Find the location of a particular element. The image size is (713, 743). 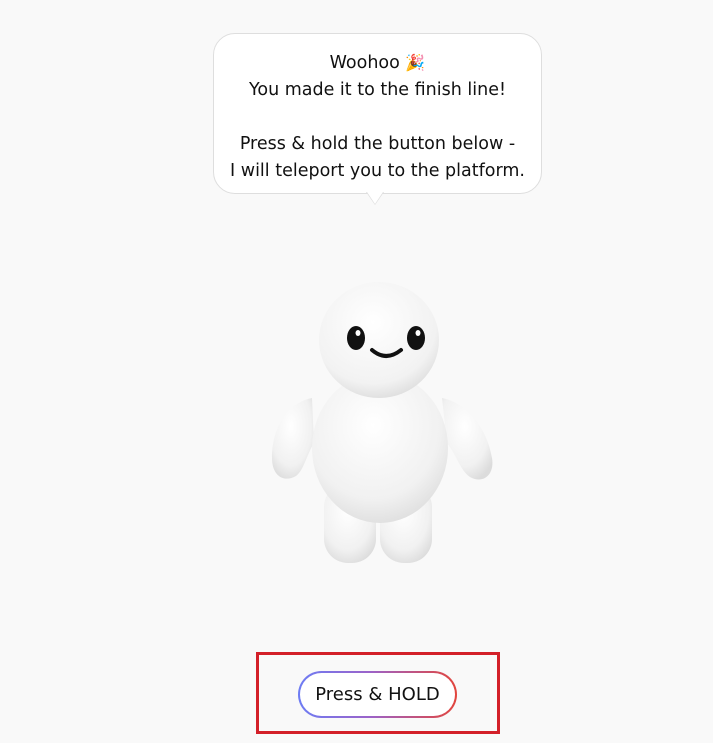

bubble-spacer is located at coordinates (377, 117).